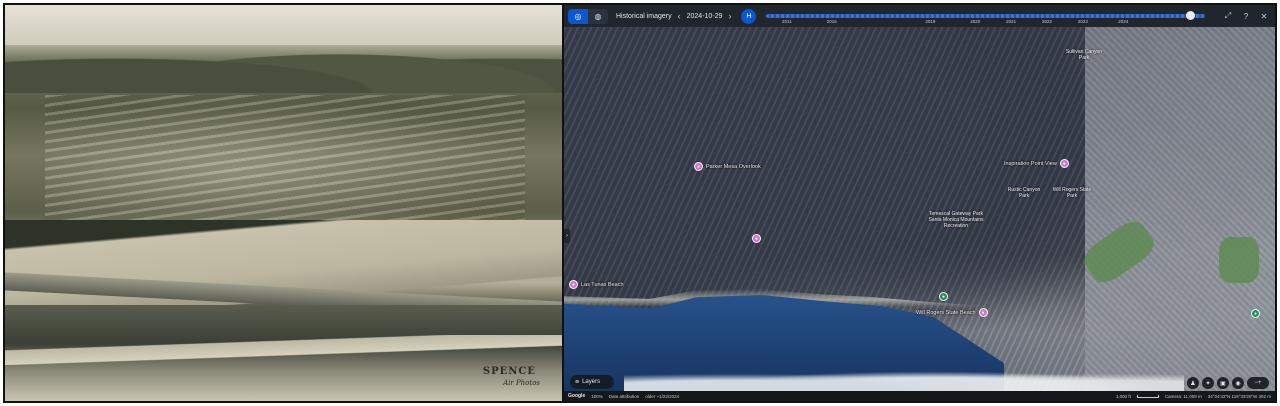 The image size is (1280, 406). Describe the element at coordinates (704, 16) in the screenshot. I see `imagery-date: 2024-10-29` at that location.